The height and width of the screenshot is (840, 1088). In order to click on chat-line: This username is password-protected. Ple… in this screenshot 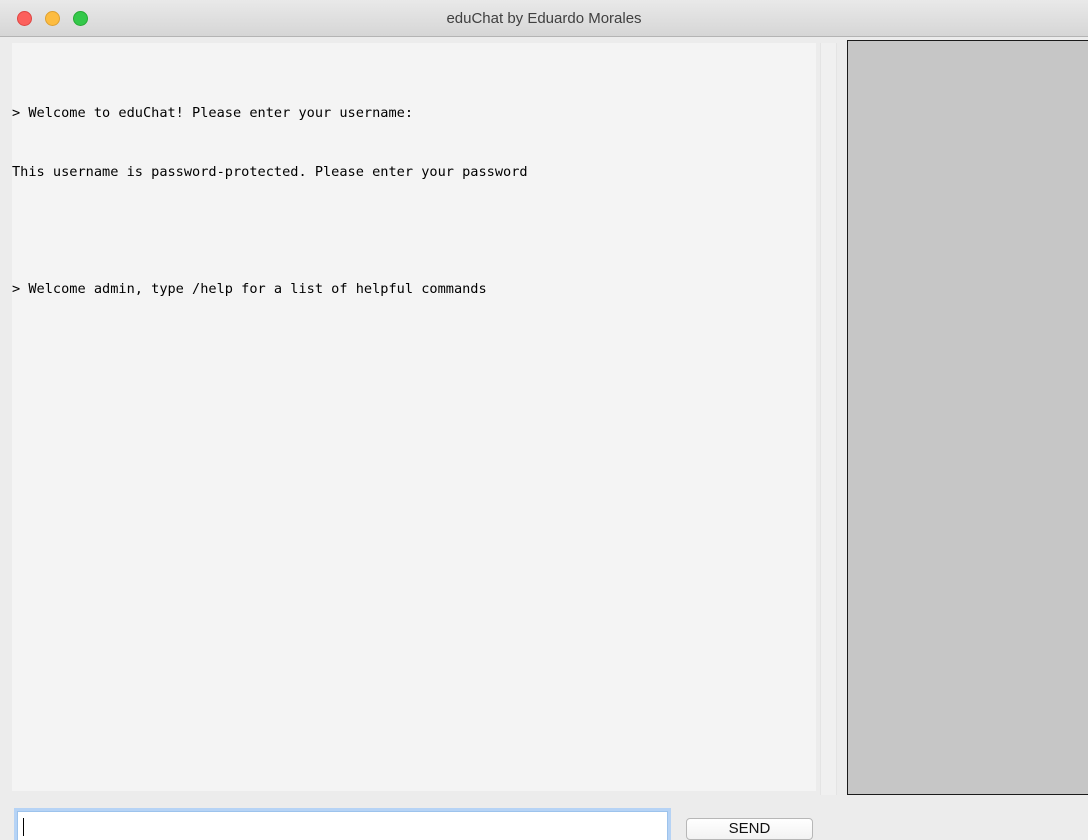, I will do `click(270, 171)`.